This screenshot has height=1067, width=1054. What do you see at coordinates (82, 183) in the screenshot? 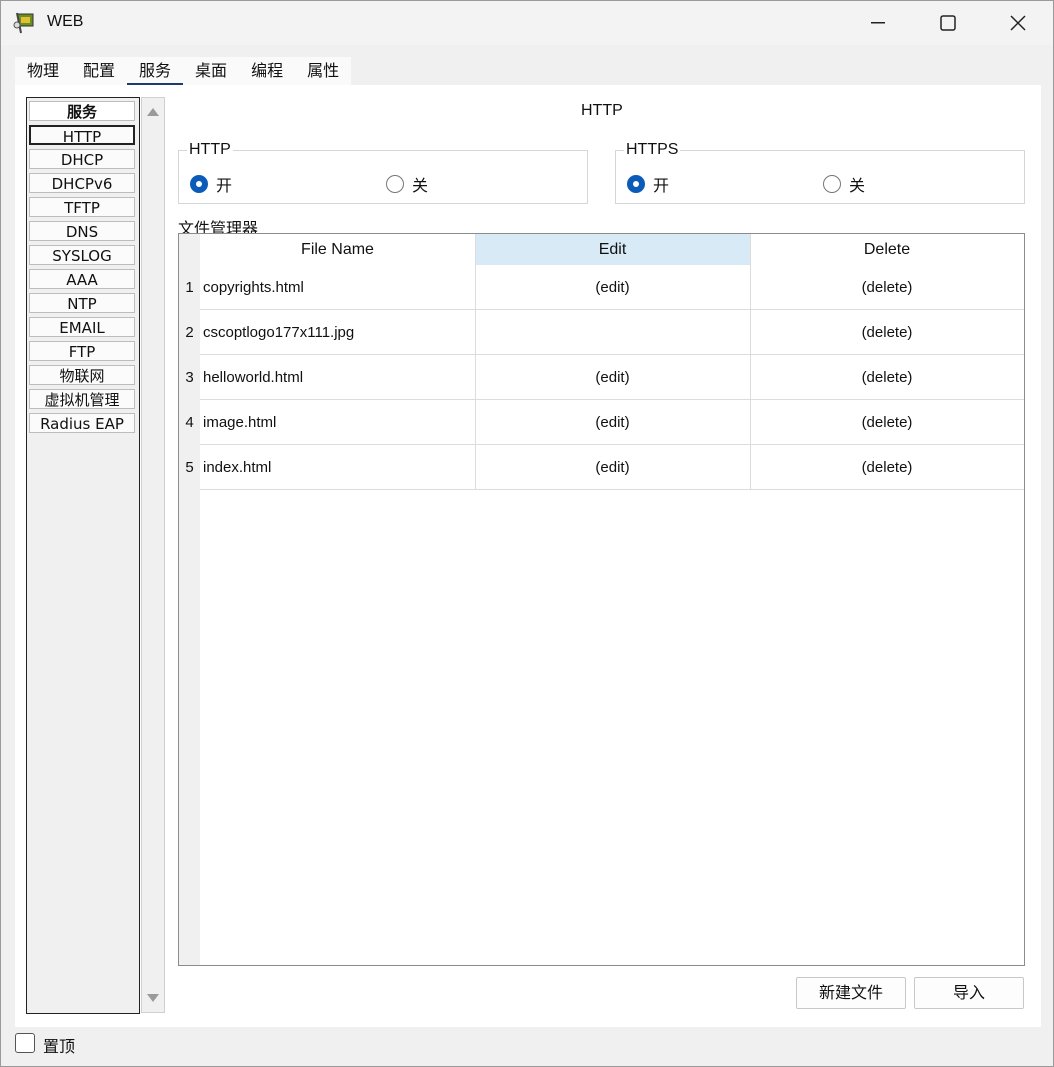
I see `service-item-dhcpv6: DHCPv6` at bounding box center [82, 183].